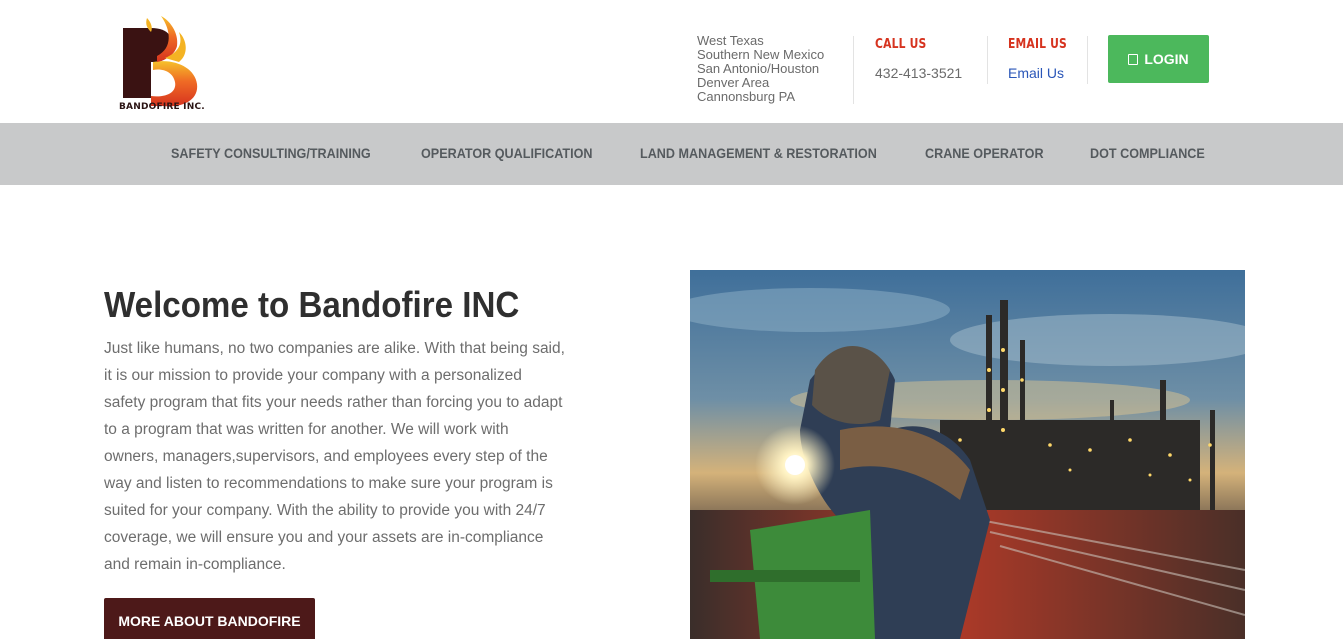 Image resolution: width=1343 pixels, height=639 pixels. Describe the element at coordinates (984, 153) in the screenshot. I see `nav-item-crane-operator: CRANE OPERATOR` at that location.